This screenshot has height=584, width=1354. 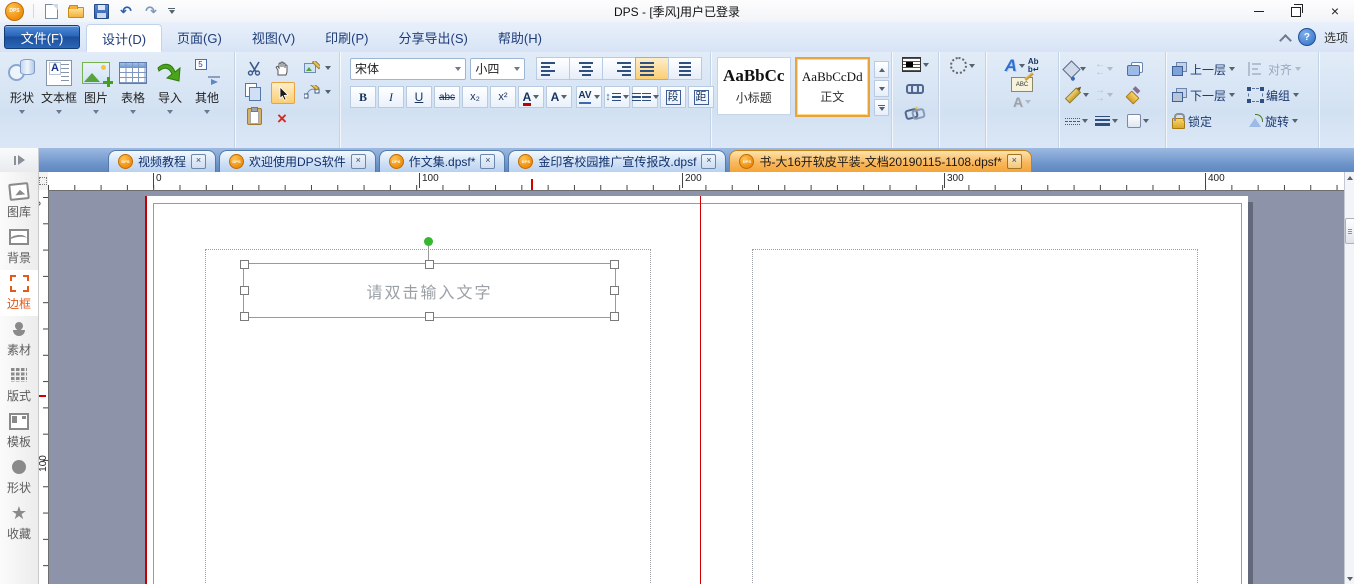 I want to click on subscript-button: x₂, so click(x=475, y=97).